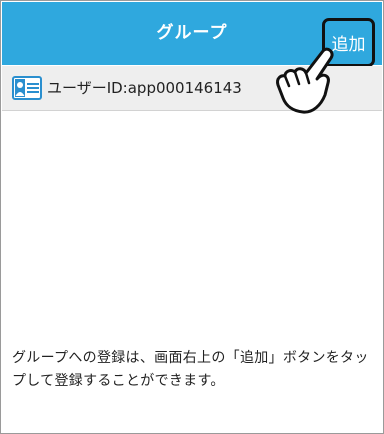 Image resolution: width=384 pixels, height=434 pixels. What do you see at coordinates (144, 88) in the screenshot?
I see `user-id-text: ユーザーID:app000146143` at bounding box center [144, 88].